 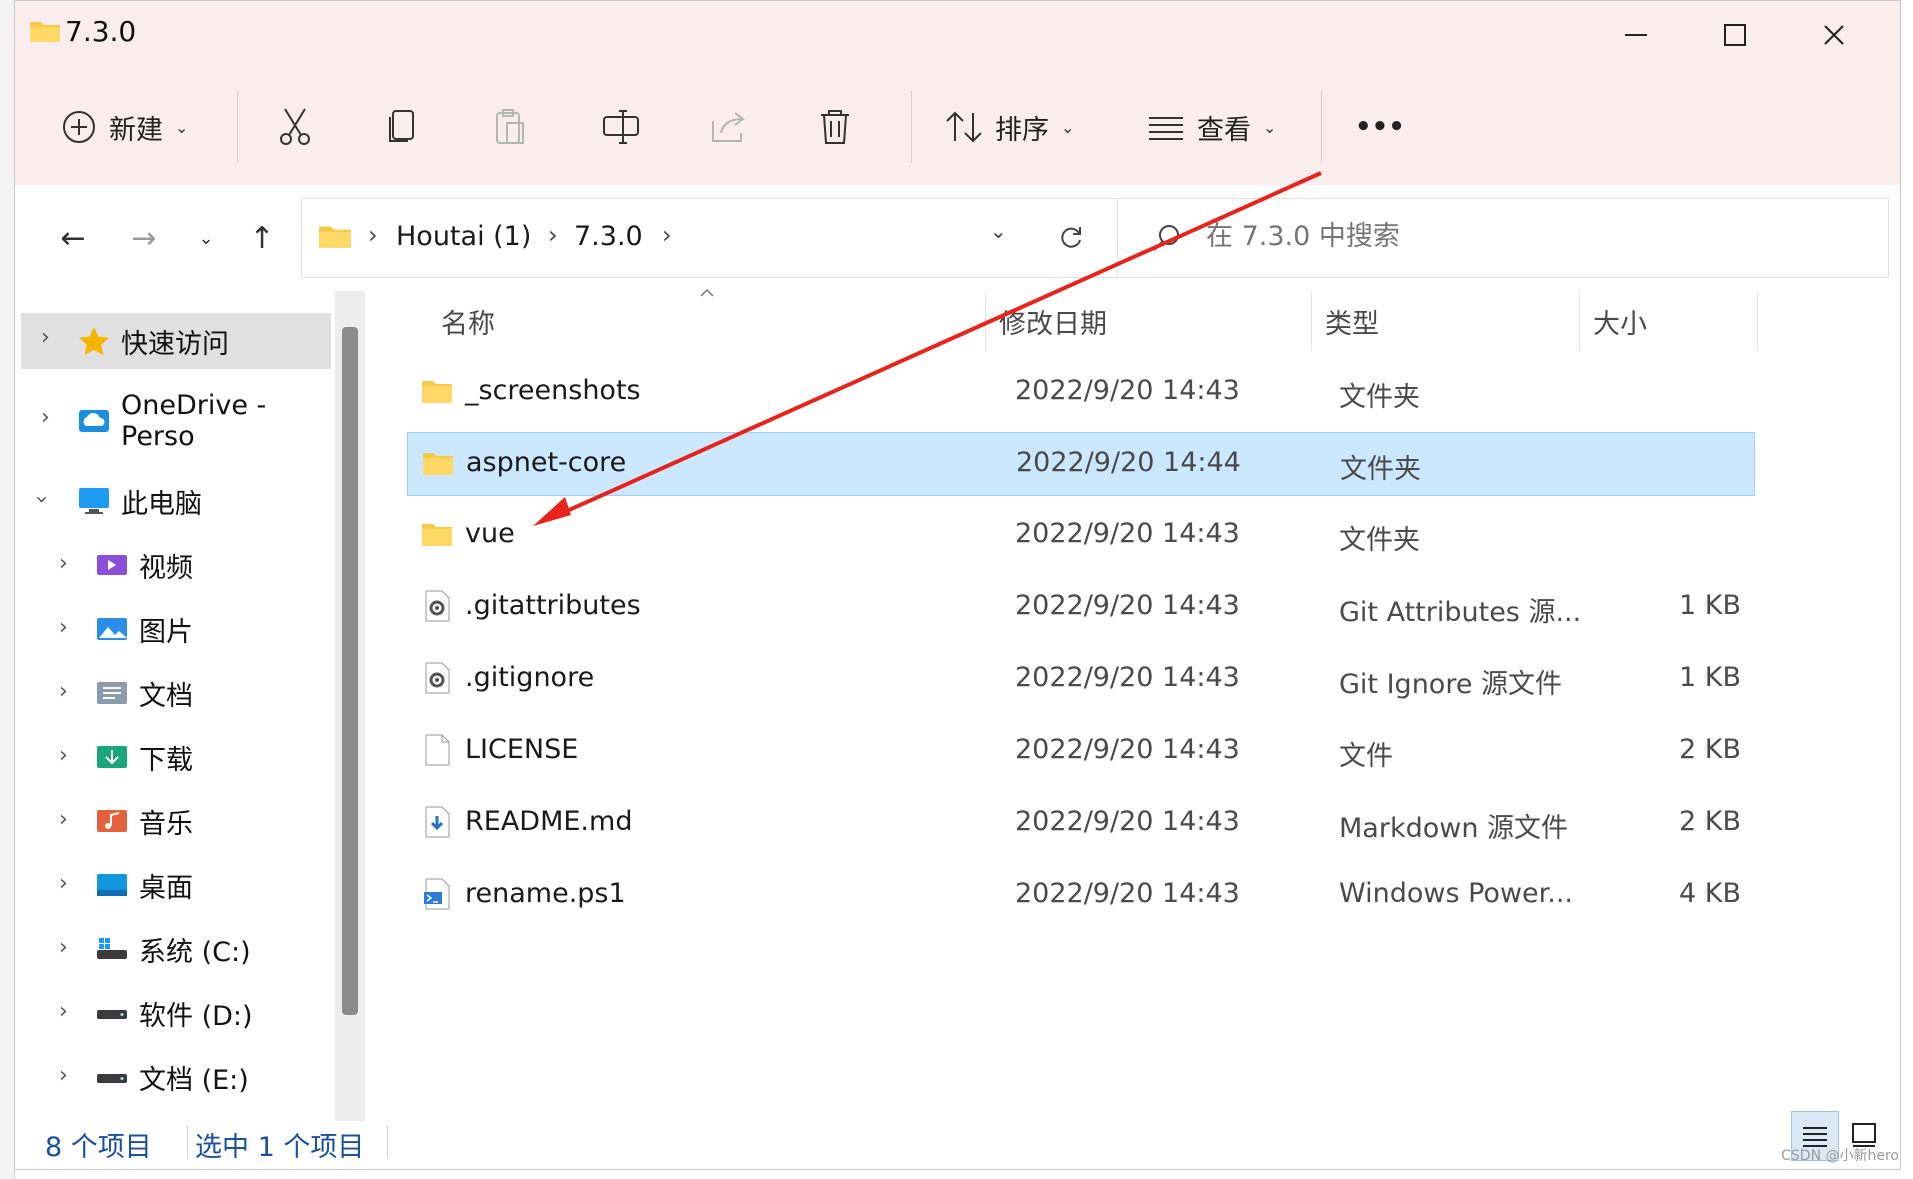 I want to click on search-input, so click(x=1506, y=236).